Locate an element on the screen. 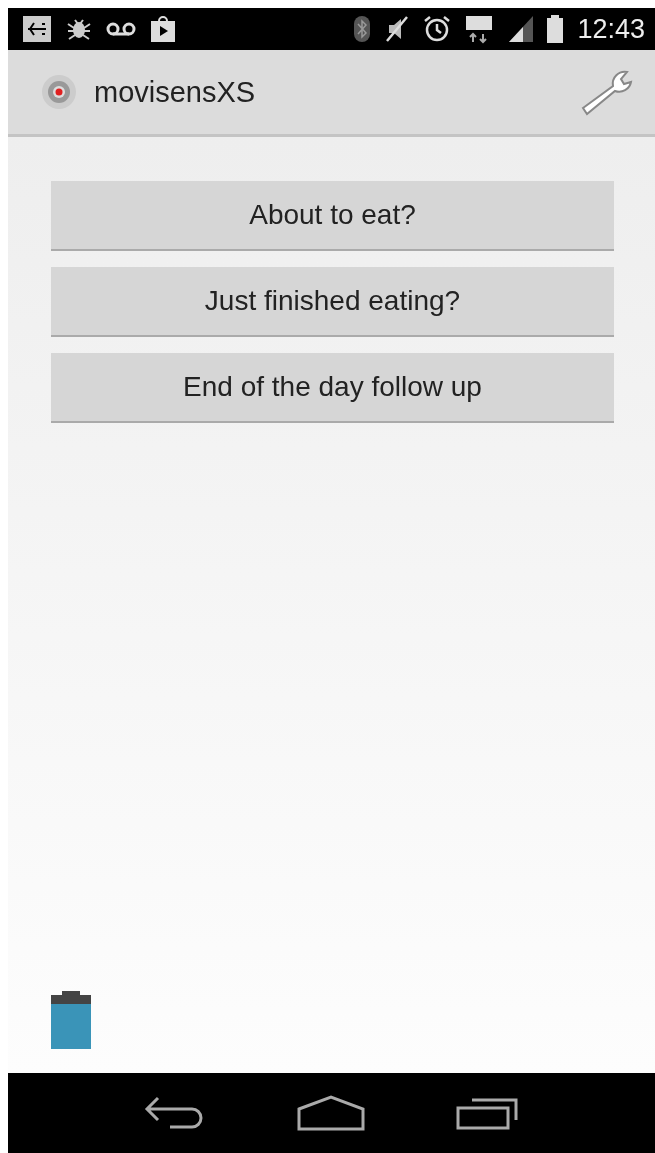 This screenshot has height=1153, width=655. survey-button: End of the day follow up is located at coordinates (332, 388).